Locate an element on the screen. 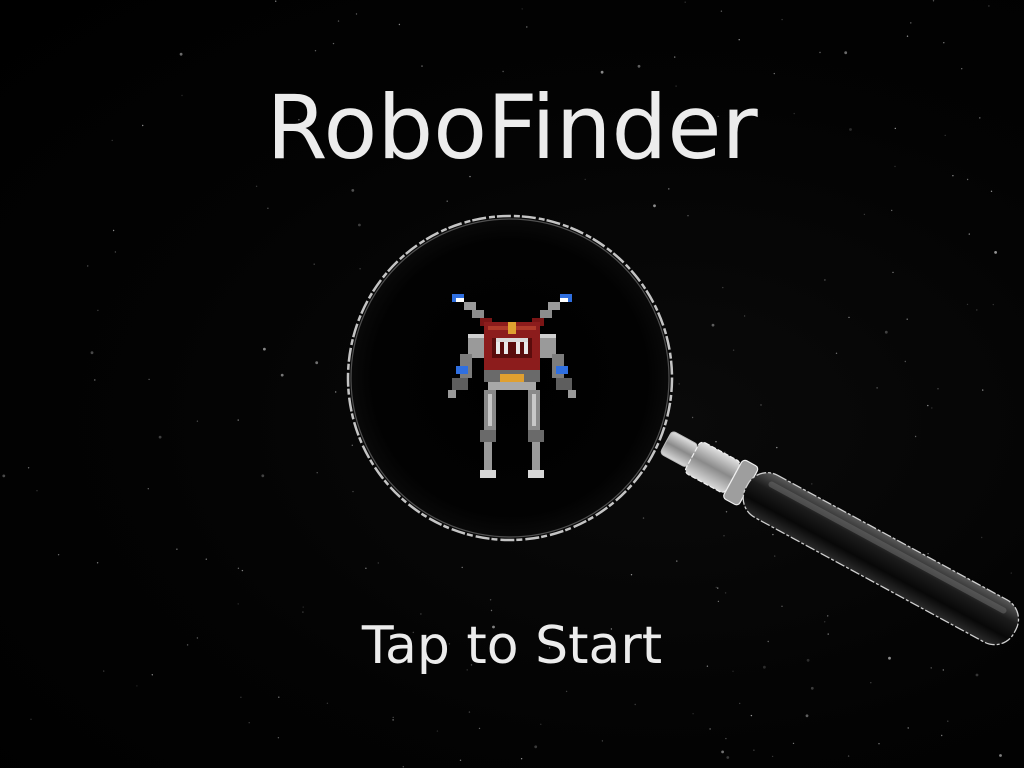 This screenshot has height=768, width=1024. tap-to-start-button: Tap to Start is located at coordinates (512, 646).